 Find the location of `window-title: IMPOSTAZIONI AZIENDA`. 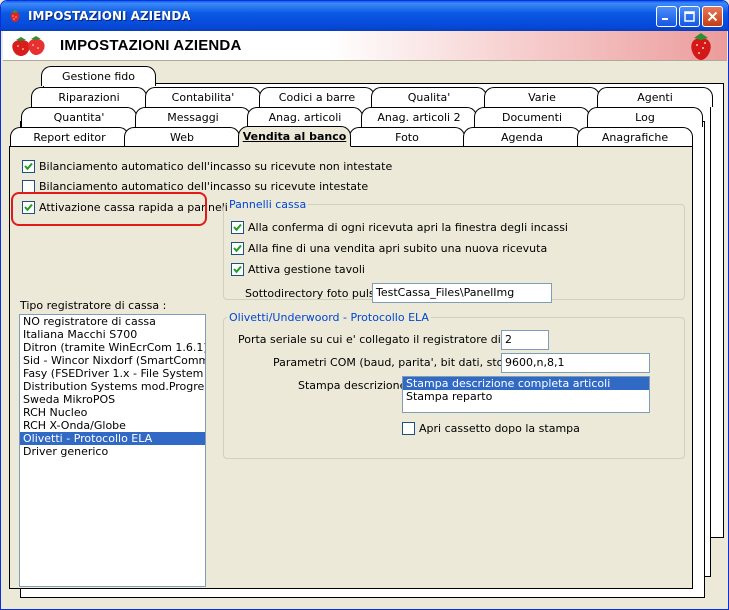

window-title: IMPOSTAZIONI AZIENDA is located at coordinates (109, 16).